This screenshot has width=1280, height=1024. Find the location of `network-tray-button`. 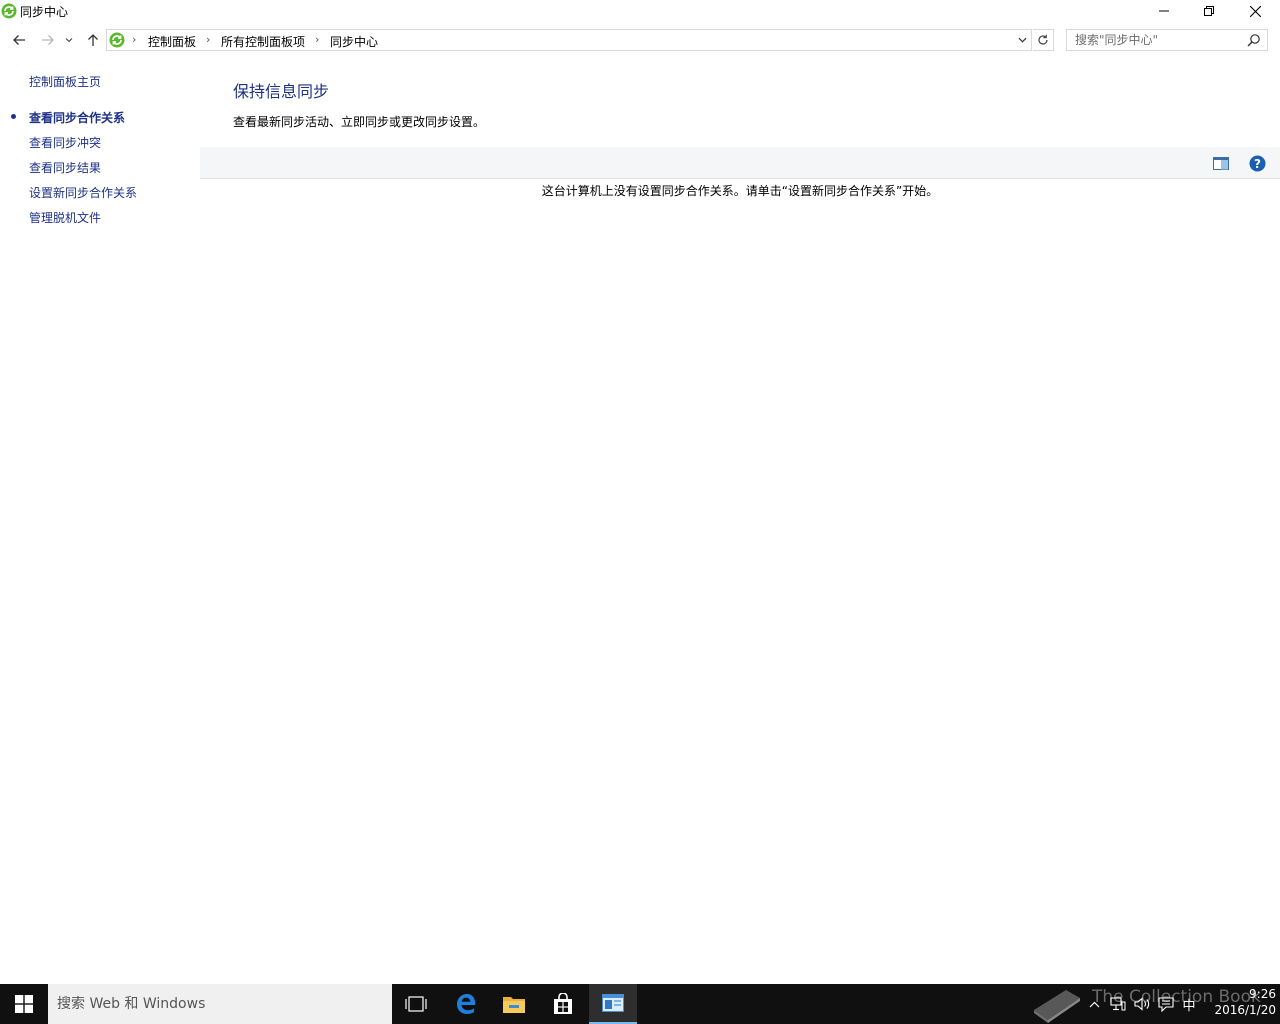

network-tray-button is located at coordinates (1118, 1004).